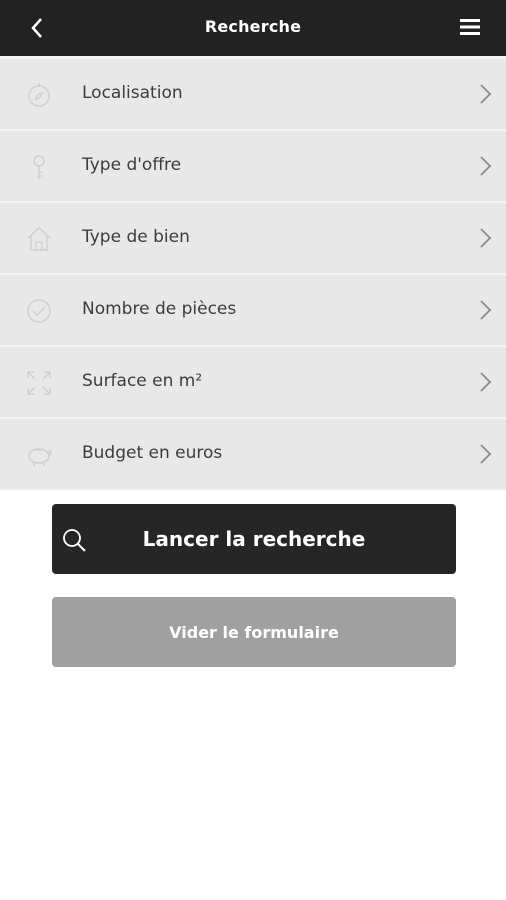 The height and width of the screenshot is (900, 506). What do you see at coordinates (159, 309) in the screenshot?
I see `criteria-label: Nombre de pièces` at bounding box center [159, 309].